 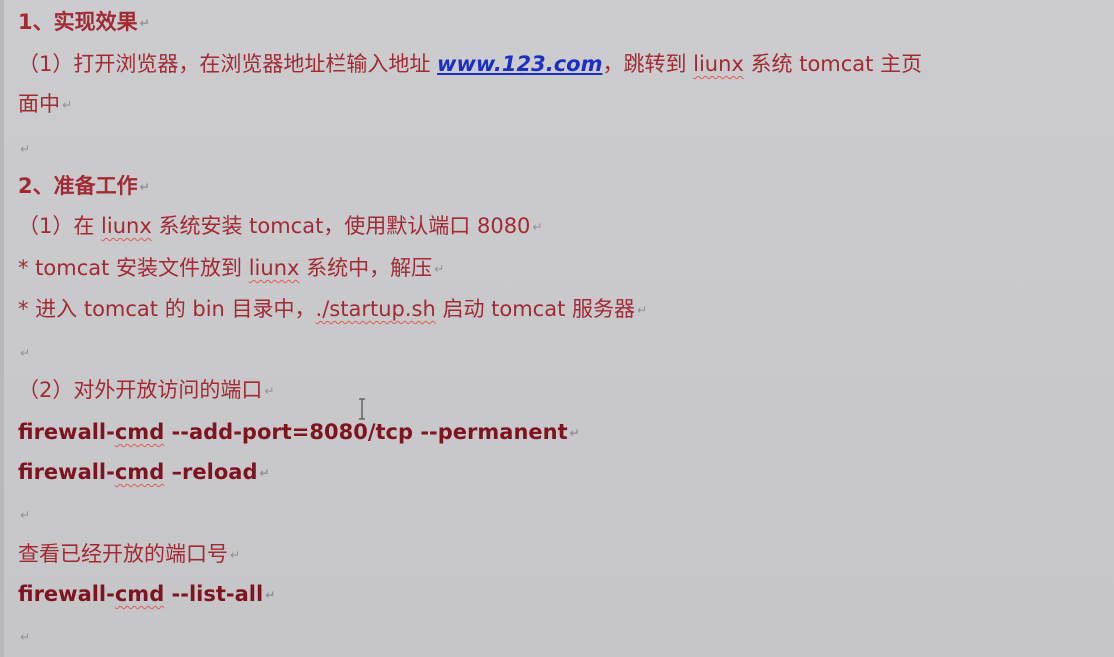 I want to click on step-1-prefix: （1）在, so click(x=60, y=226).